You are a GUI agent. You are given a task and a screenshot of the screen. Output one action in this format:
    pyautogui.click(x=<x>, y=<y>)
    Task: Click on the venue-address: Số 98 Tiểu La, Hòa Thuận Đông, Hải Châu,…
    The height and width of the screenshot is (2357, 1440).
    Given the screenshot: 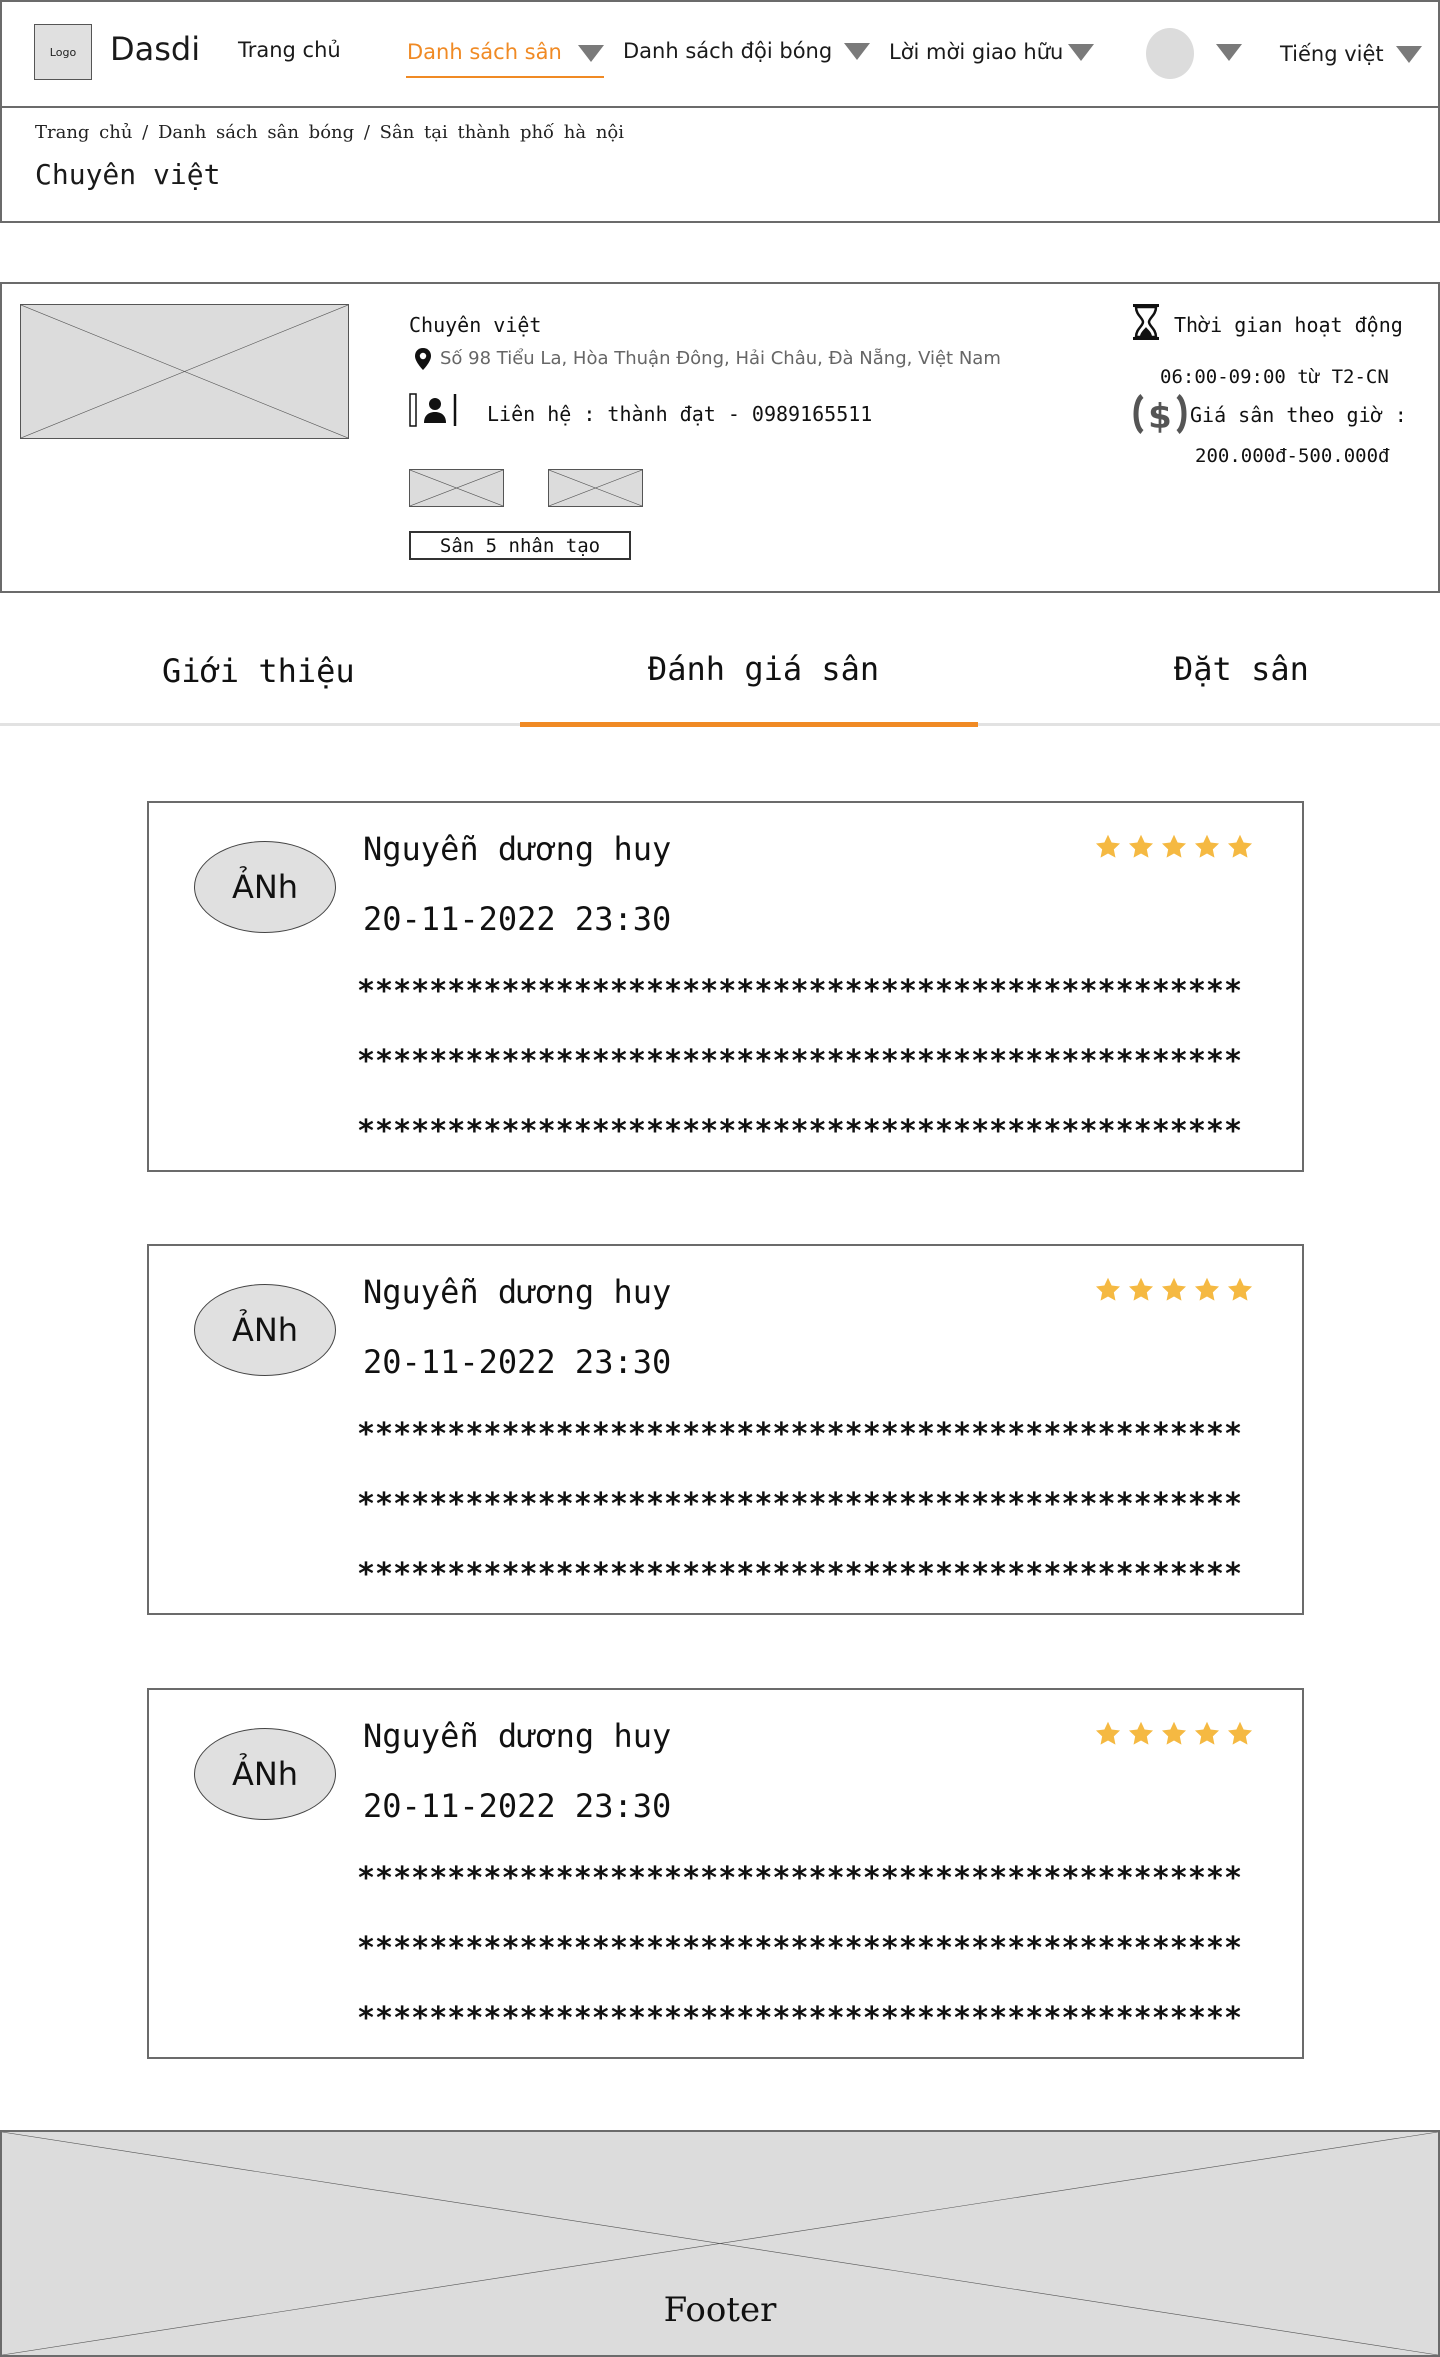 What is the action you would take?
    pyautogui.click(x=720, y=358)
    